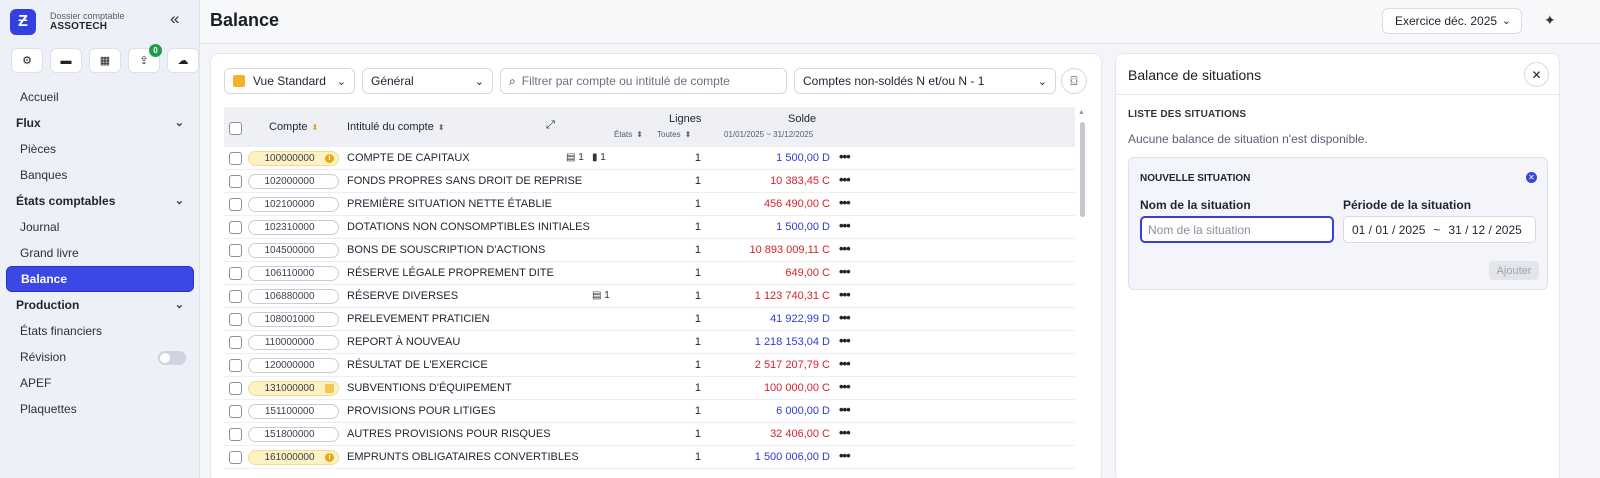  What do you see at coordinates (66, 60) in the screenshot?
I see `folder-button: ▬` at bounding box center [66, 60].